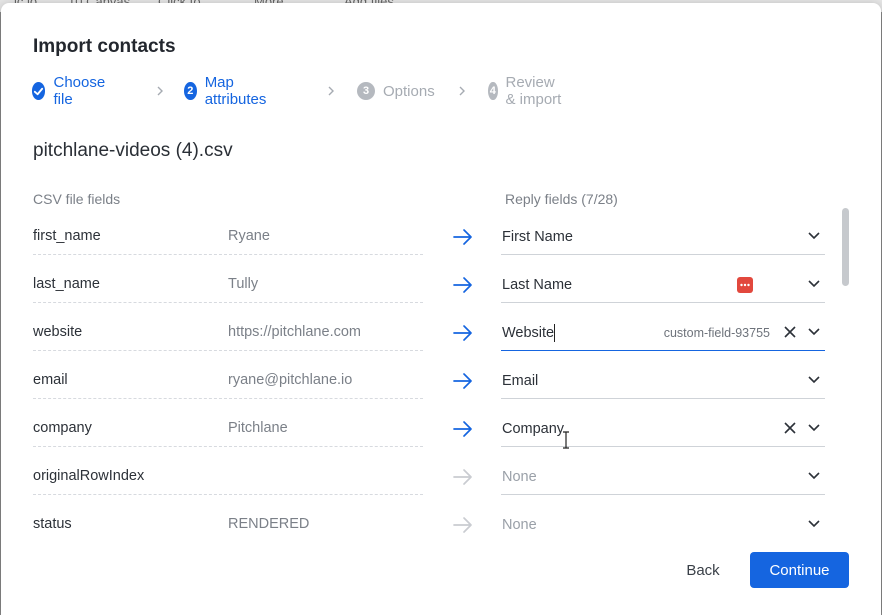 This screenshot has width=882, height=615. What do you see at coordinates (235, 91) in the screenshot?
I see `step-label: Map attributes` at bounding box center [235, 91].